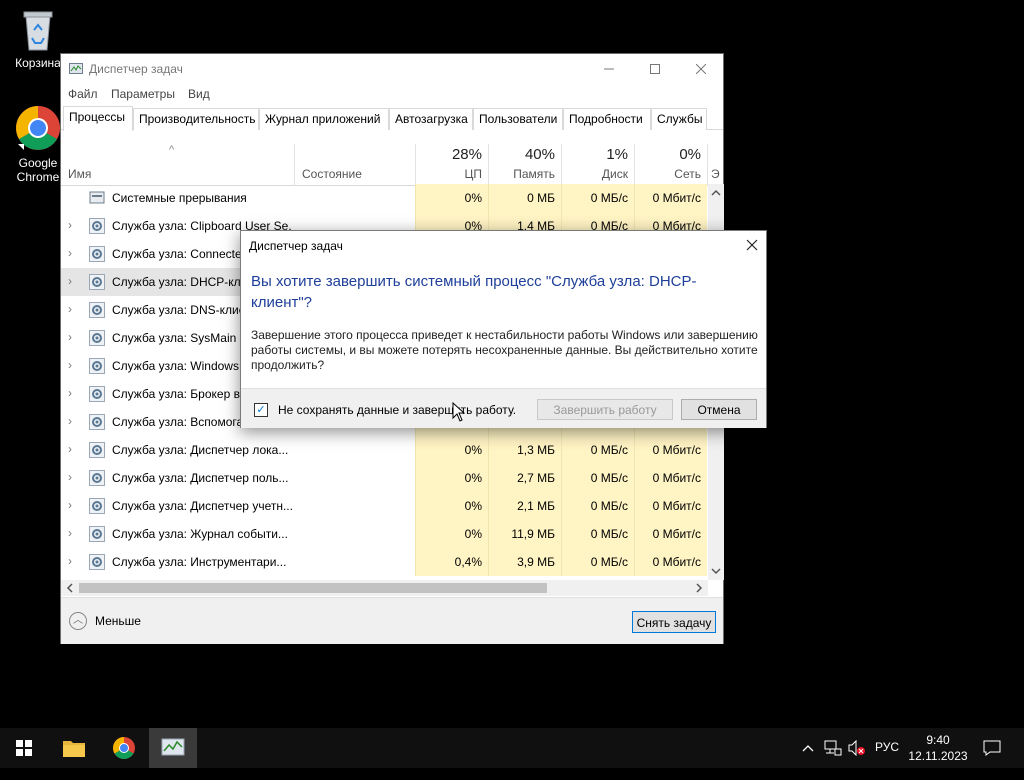  What do you see at coordinates (833, 748) in the screenshot?
I see `network-icon` at bounding box center [833, 748].